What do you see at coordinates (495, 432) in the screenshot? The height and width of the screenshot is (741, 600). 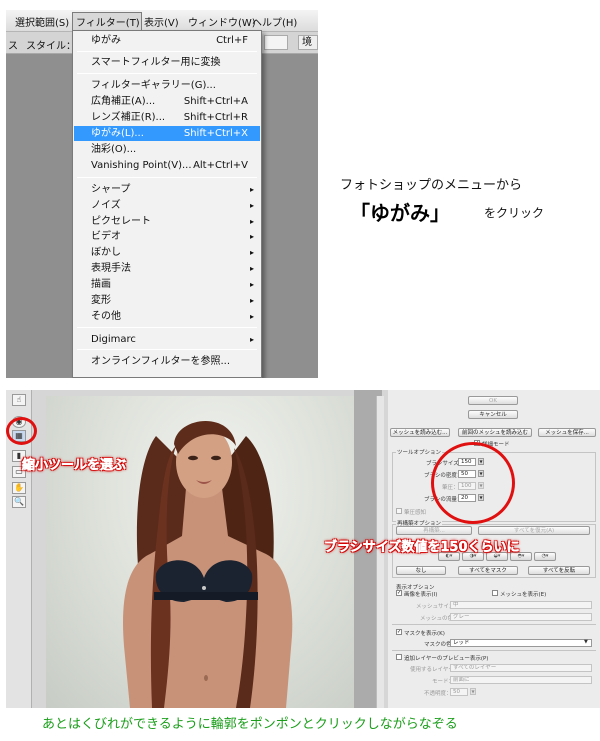 I see `load-last-mesh-button: 前回のメッシュを読み込む` at bounding box center [495, 432].